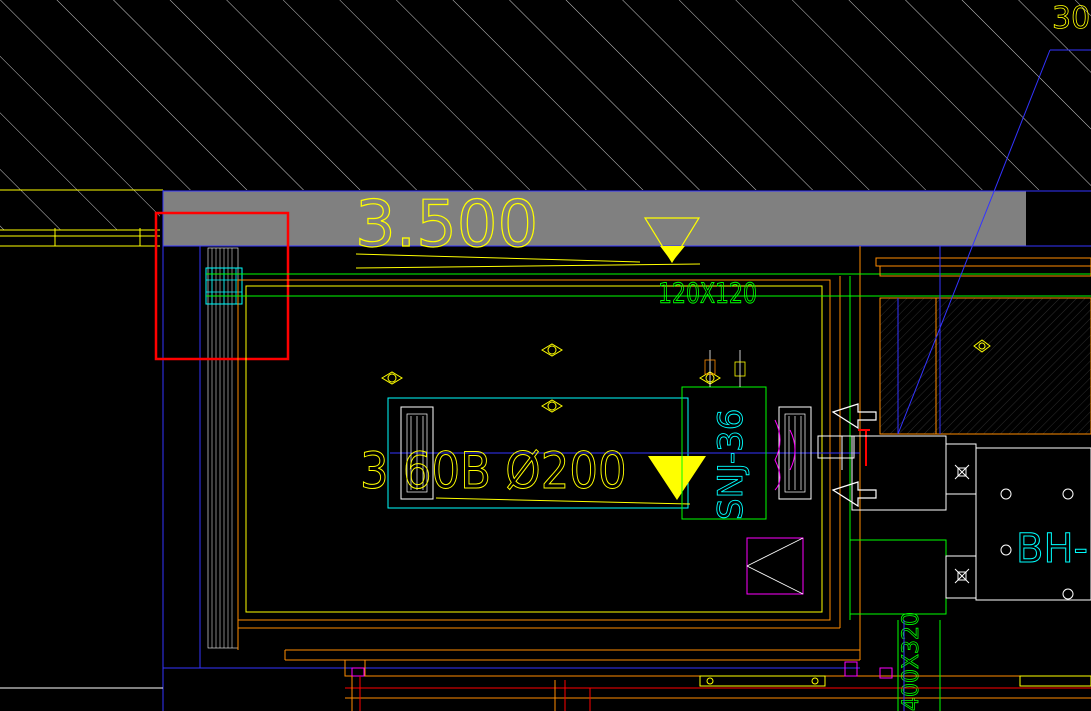 Image resolution: width=1091 pixels, height=711 pixels. I want to click on top-right-dimension-label: 300, so click(1071, 18).